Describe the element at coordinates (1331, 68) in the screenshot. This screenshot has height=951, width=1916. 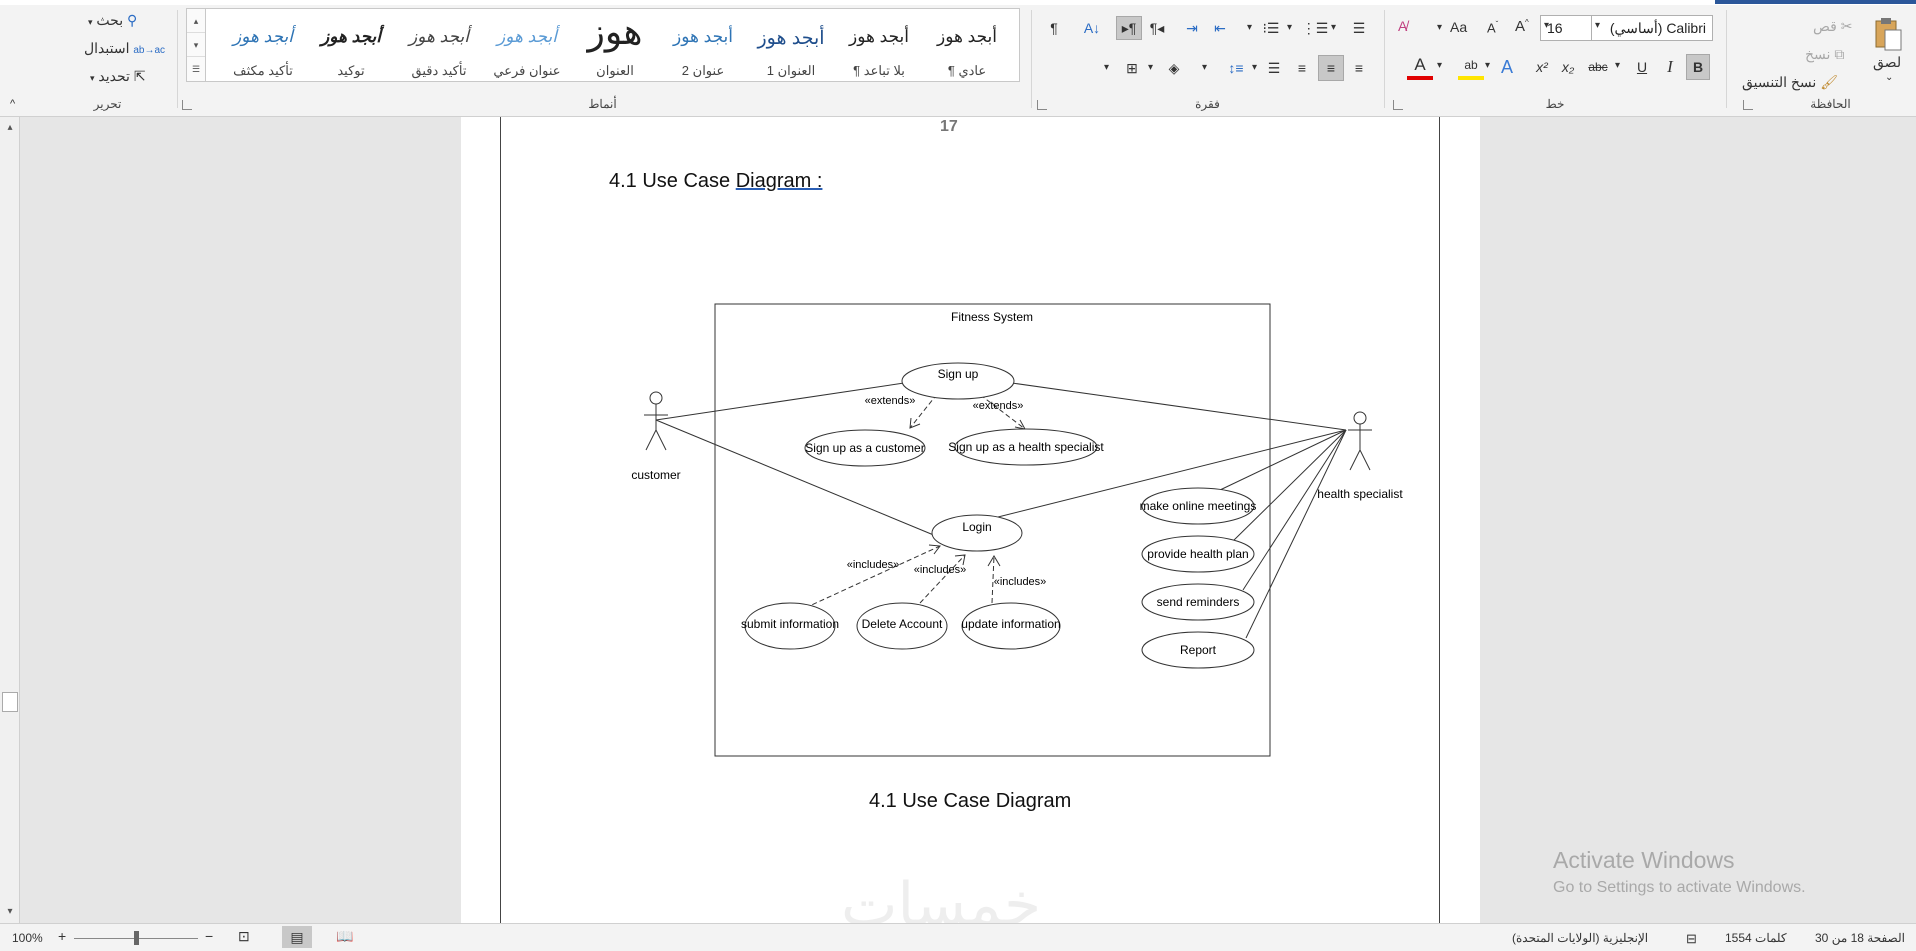
I see `align-center-icon: ≡` at that location.